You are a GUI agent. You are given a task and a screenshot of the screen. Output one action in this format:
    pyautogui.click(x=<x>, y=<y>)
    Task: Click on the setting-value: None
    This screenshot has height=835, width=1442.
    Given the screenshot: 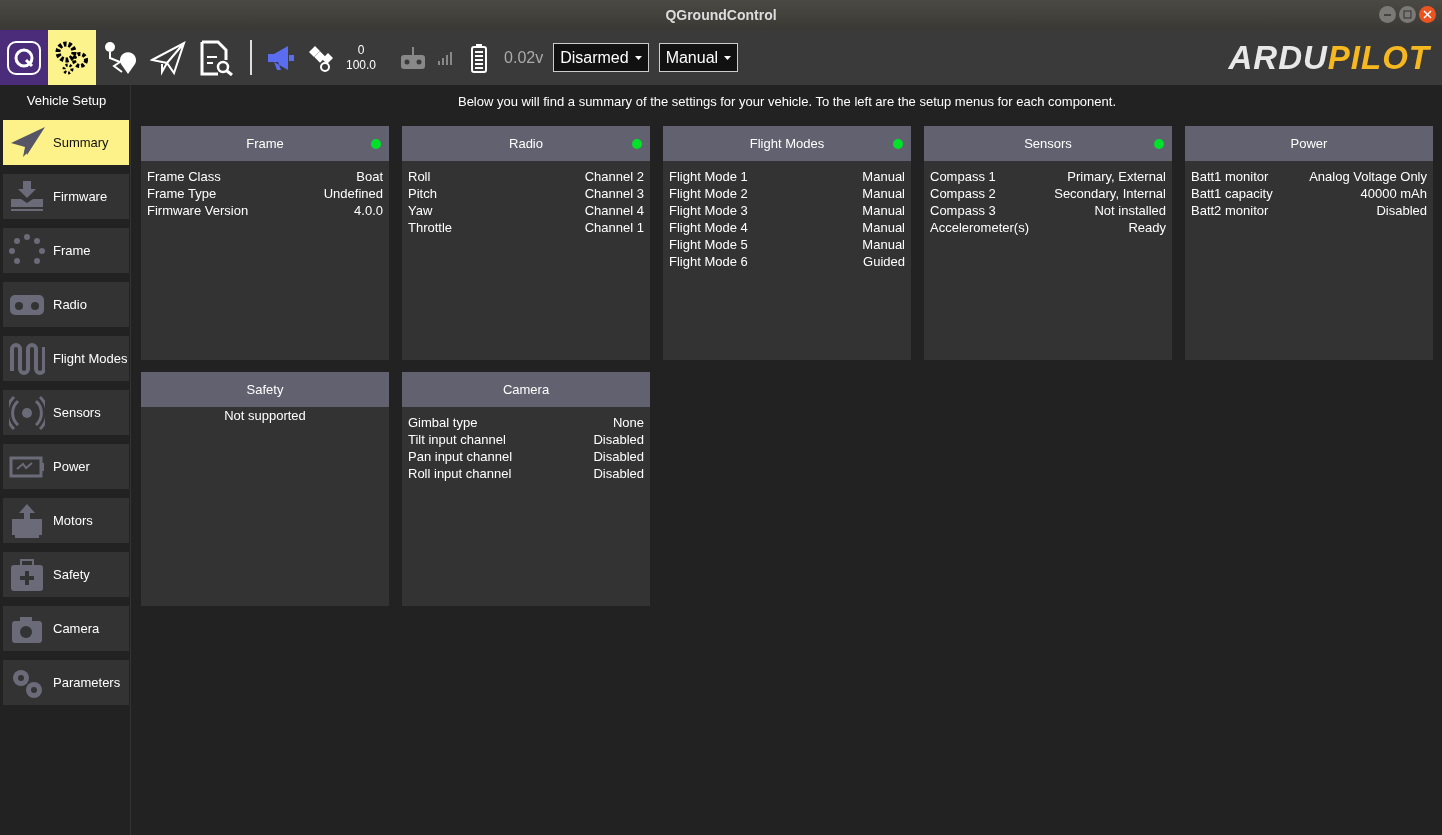 What is the action you would take?
    pyautogui.click(x=628, y=422)
    